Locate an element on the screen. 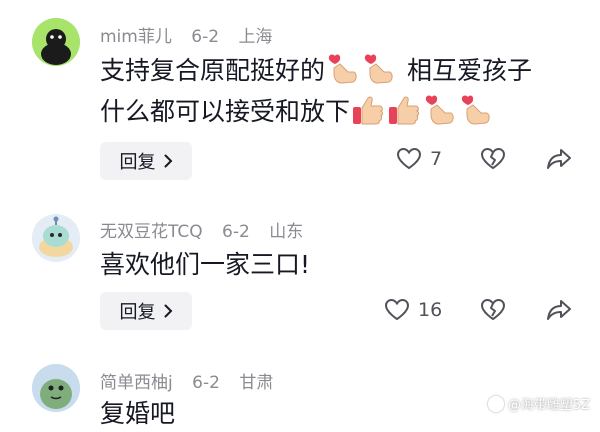 The width and height of the screenshot is (600, 432). comment-location: 山东 is located at coordinates (286, 232).